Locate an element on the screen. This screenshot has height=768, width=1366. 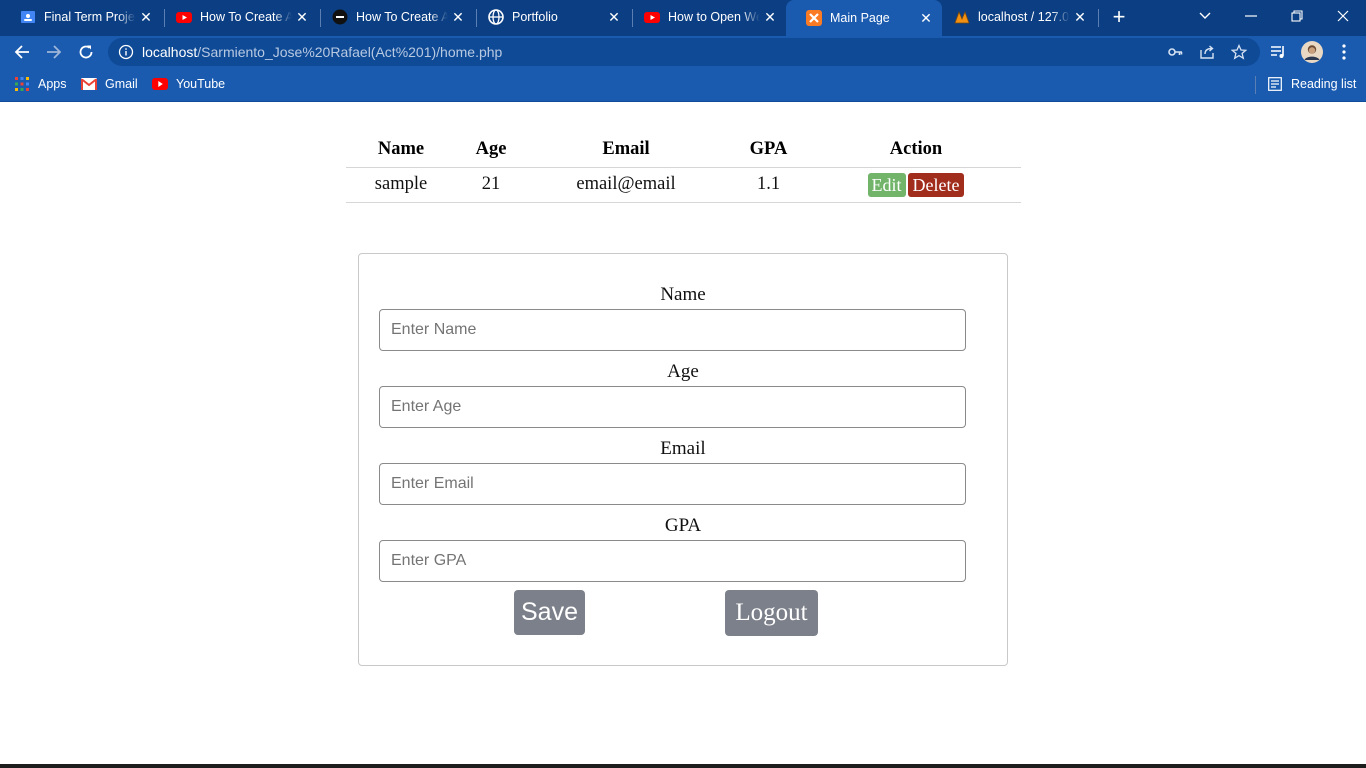
close-window-icon is located at coordinates (1343, 16).